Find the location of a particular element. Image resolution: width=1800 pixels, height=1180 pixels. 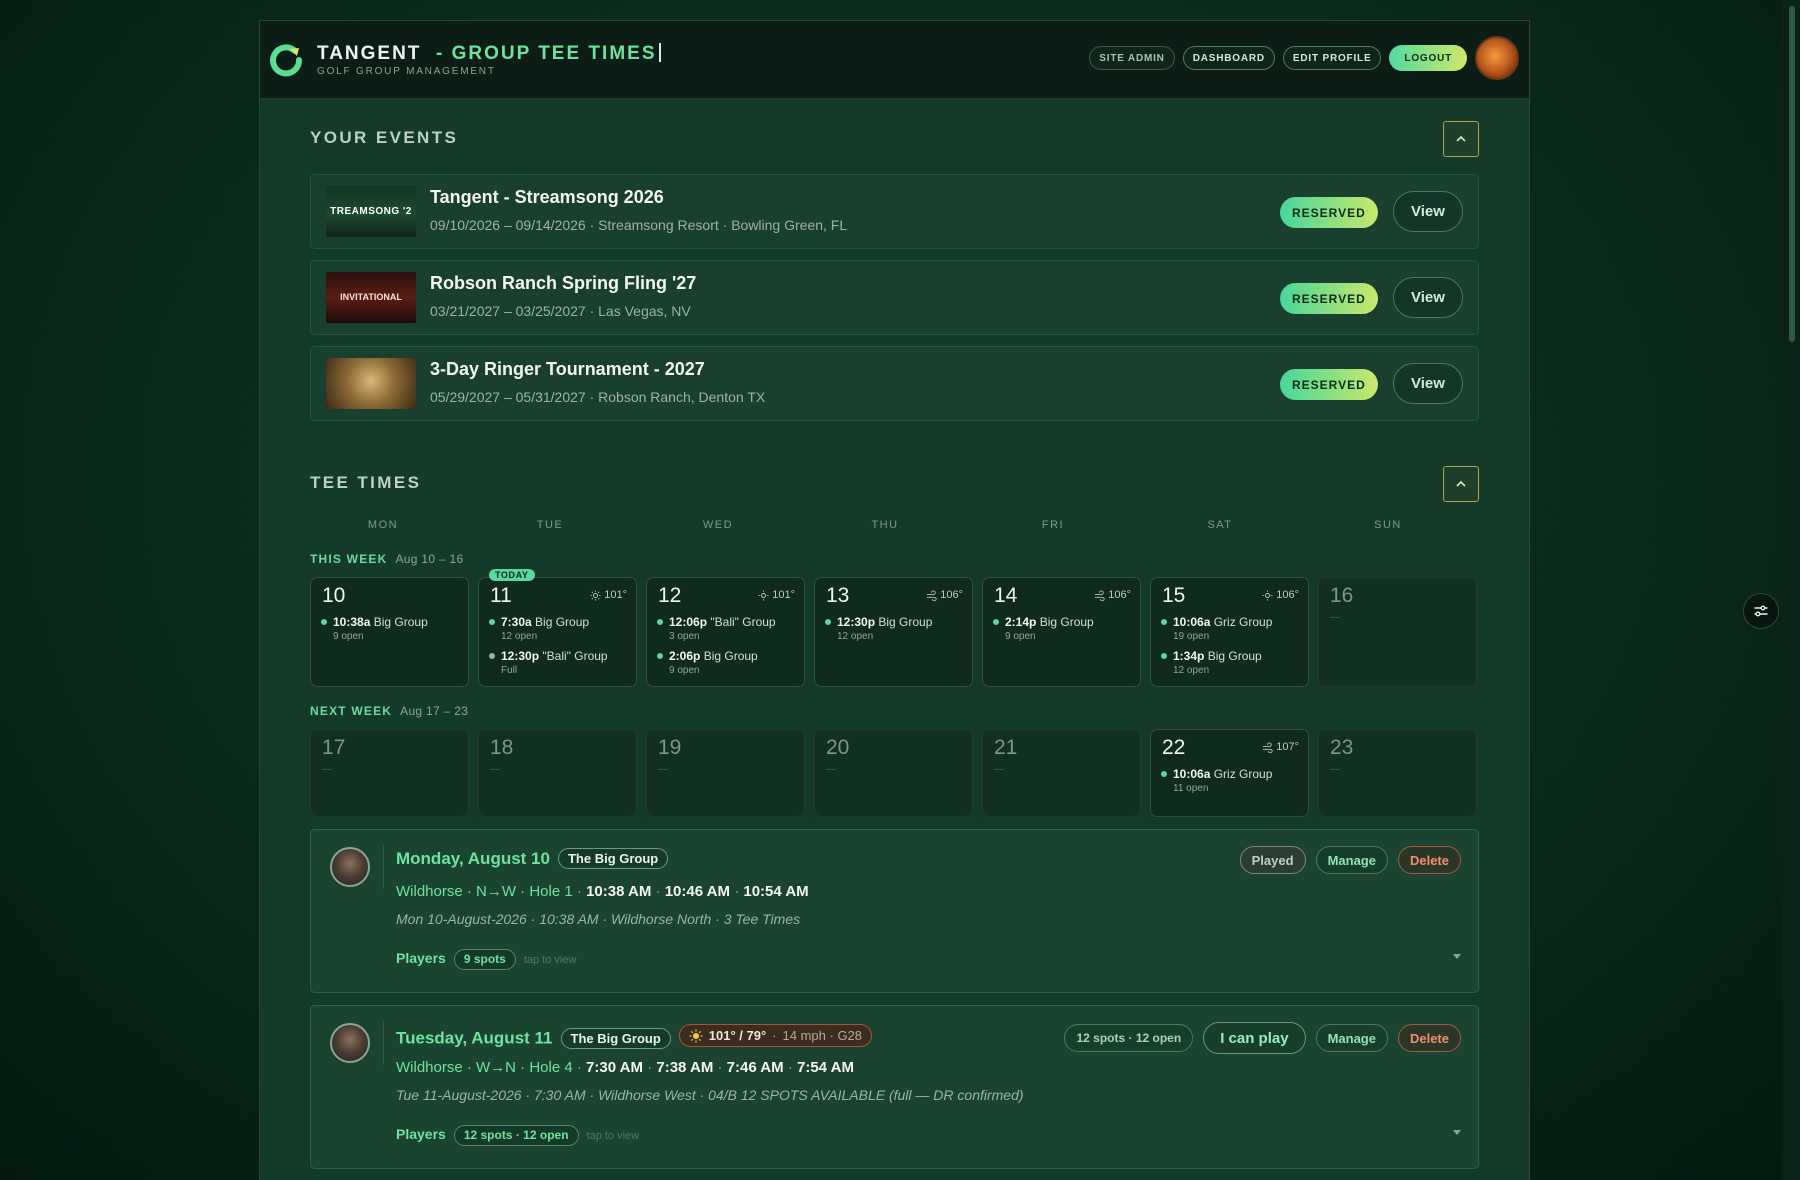

settings-toggle-button is located at coordinates (1761, 611).